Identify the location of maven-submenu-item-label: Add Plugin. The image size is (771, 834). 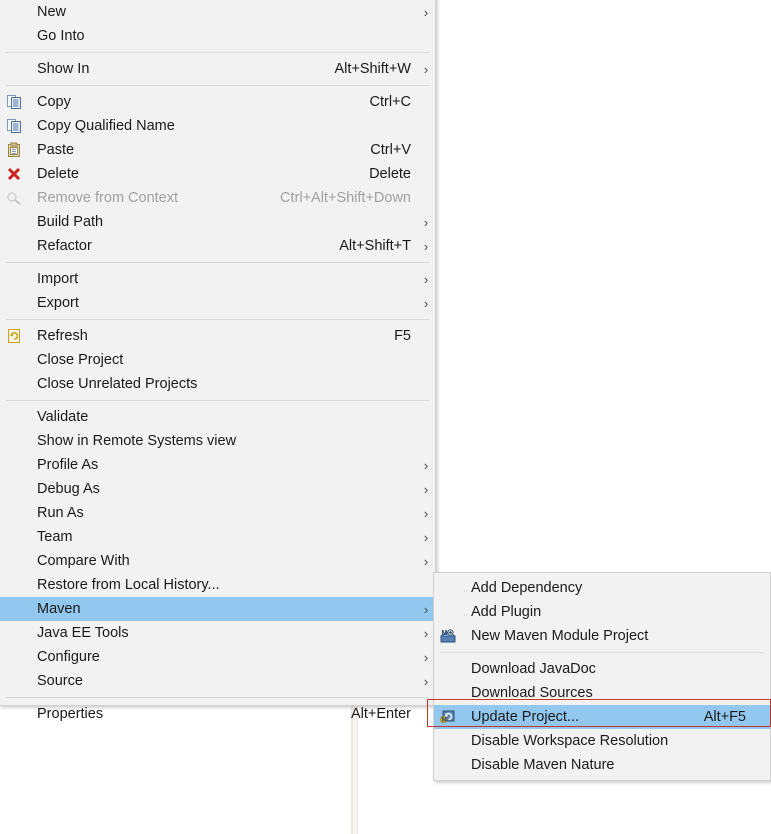
(506, 612).